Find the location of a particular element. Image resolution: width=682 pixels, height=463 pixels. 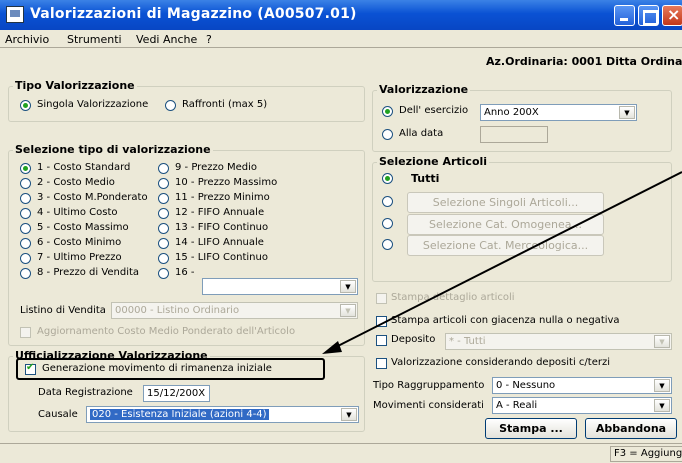

deposito-label: Deposito is located at coordinates (413, 339).